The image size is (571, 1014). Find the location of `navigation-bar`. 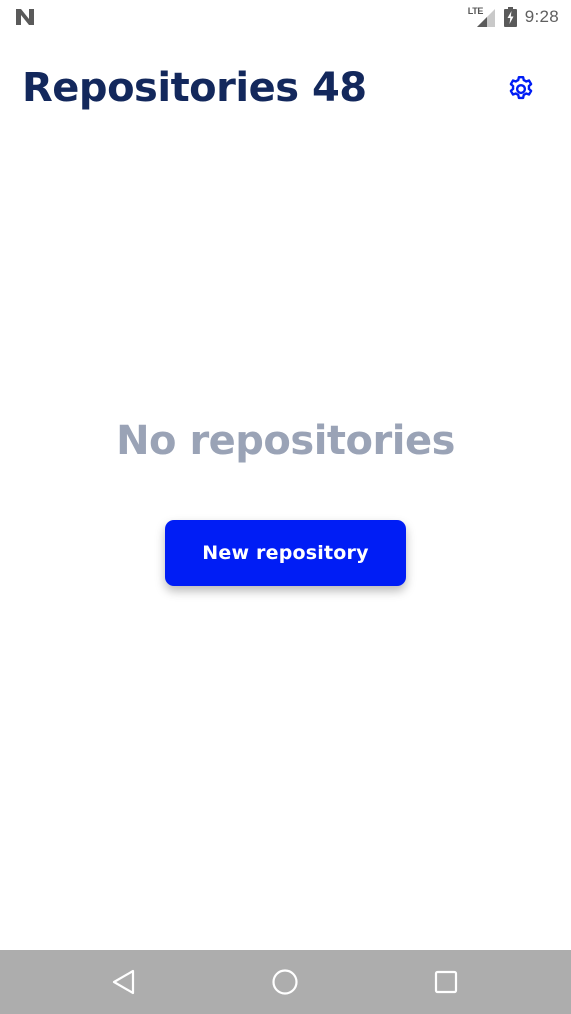

navigation-bar is located at coordinates (285, 982).